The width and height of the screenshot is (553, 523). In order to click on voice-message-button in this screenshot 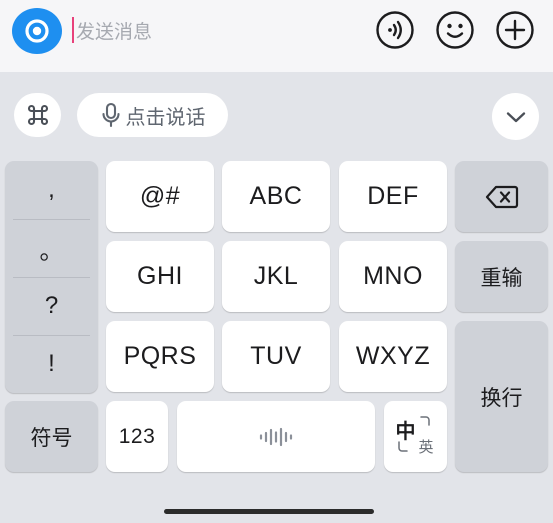, I will do `click(395, 30)`.